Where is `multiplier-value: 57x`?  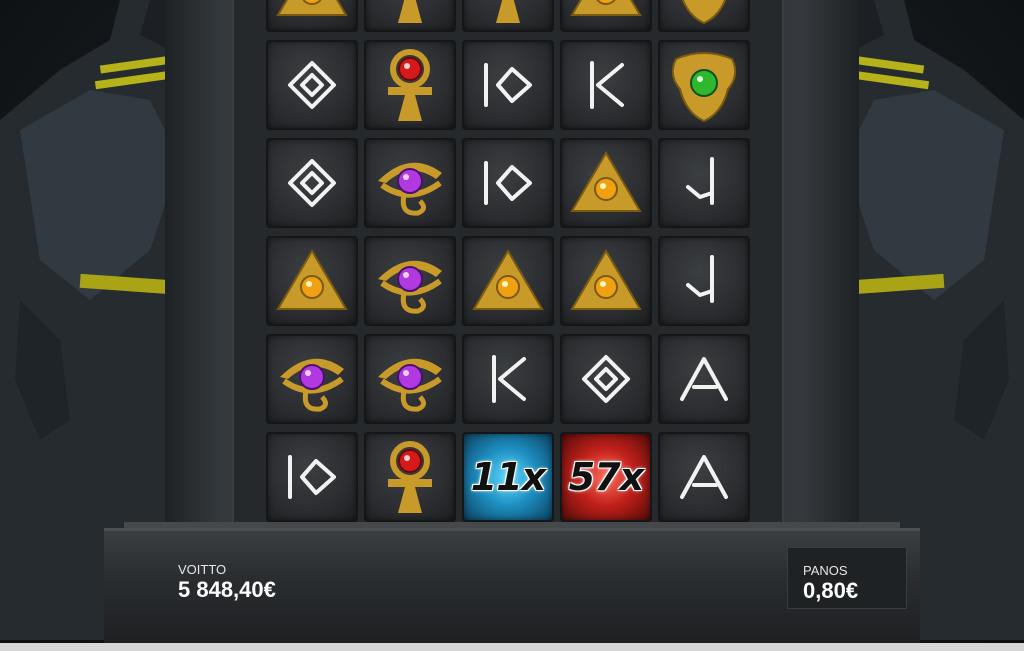 multiplier-value: 57x is located at coordinates (606, 477).